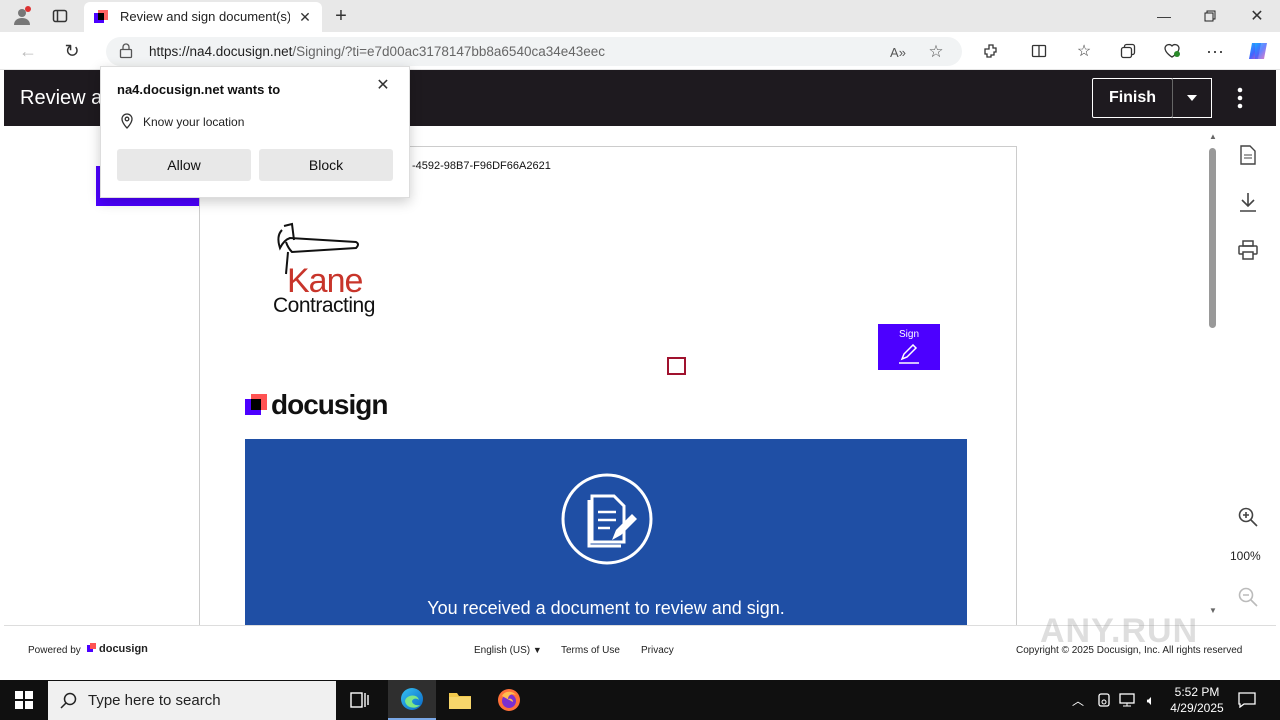 This screenshot has width=1280, height=720. I want to click on start-windows-icon, so click(24, 700).